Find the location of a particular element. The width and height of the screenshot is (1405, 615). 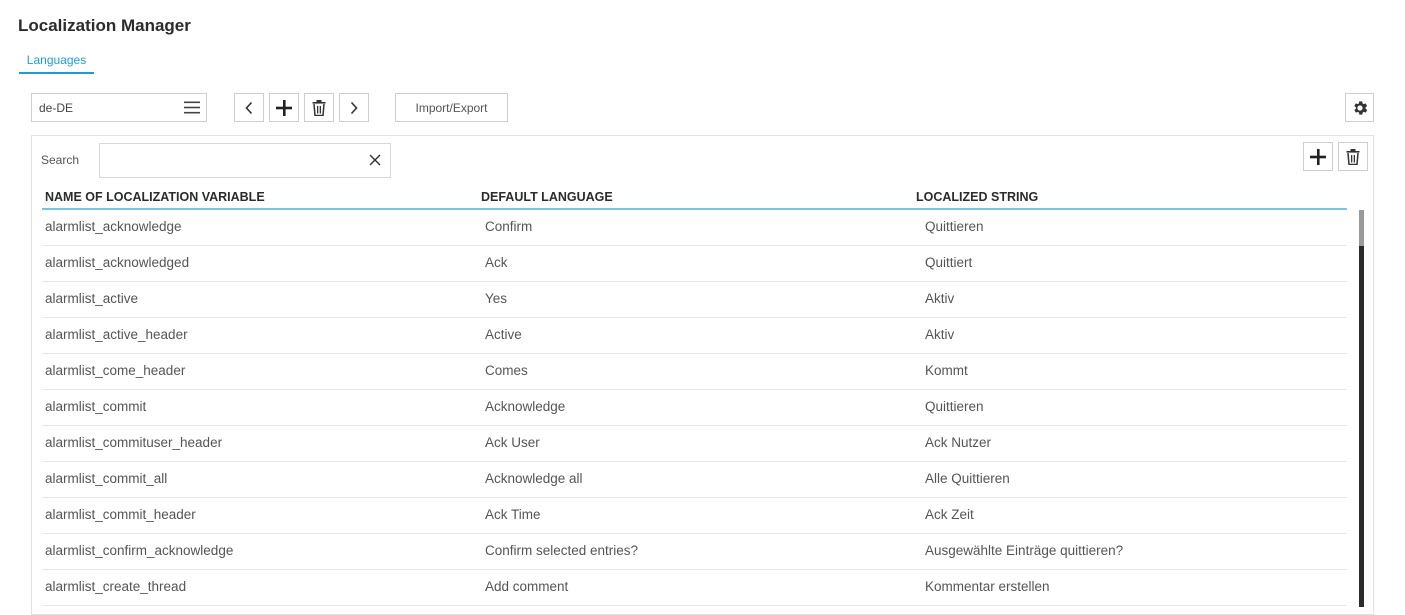

cell-variable-name: alarmlist_active_header is located at coordinates (116, 334).